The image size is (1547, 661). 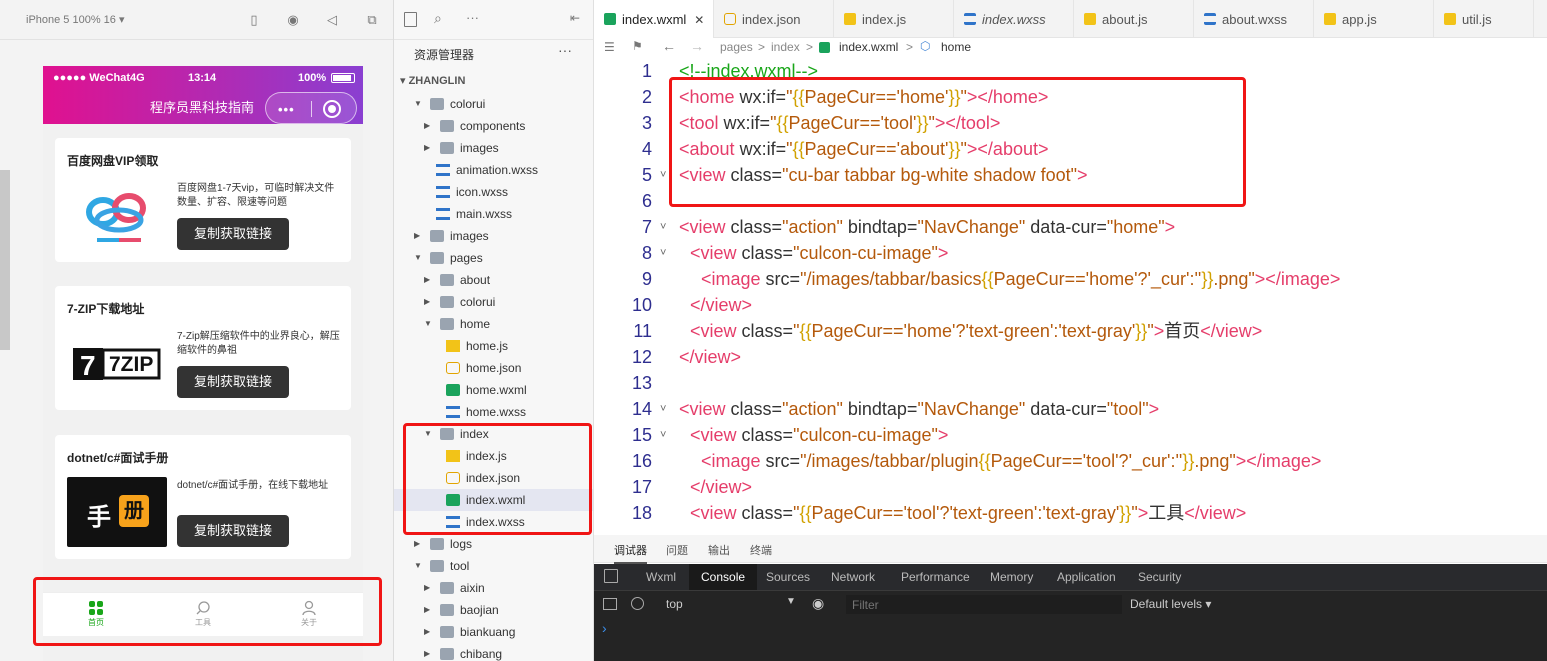 What do you see at coordinates (661, 577) in the screenshot?
I see `devtools-tab: Wxml` at bounding box center [661, 577].